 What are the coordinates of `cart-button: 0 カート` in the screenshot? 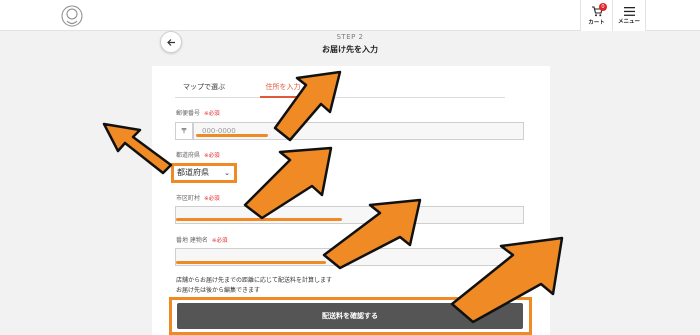 It's located at (596, 15).